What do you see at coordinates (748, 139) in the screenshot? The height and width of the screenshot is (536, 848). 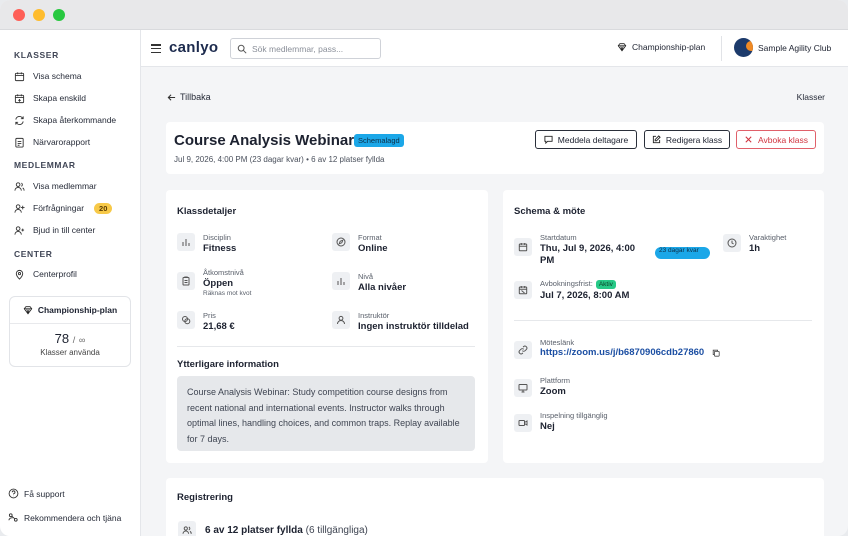 I see `close-icon` at bounding box center [748, 139].